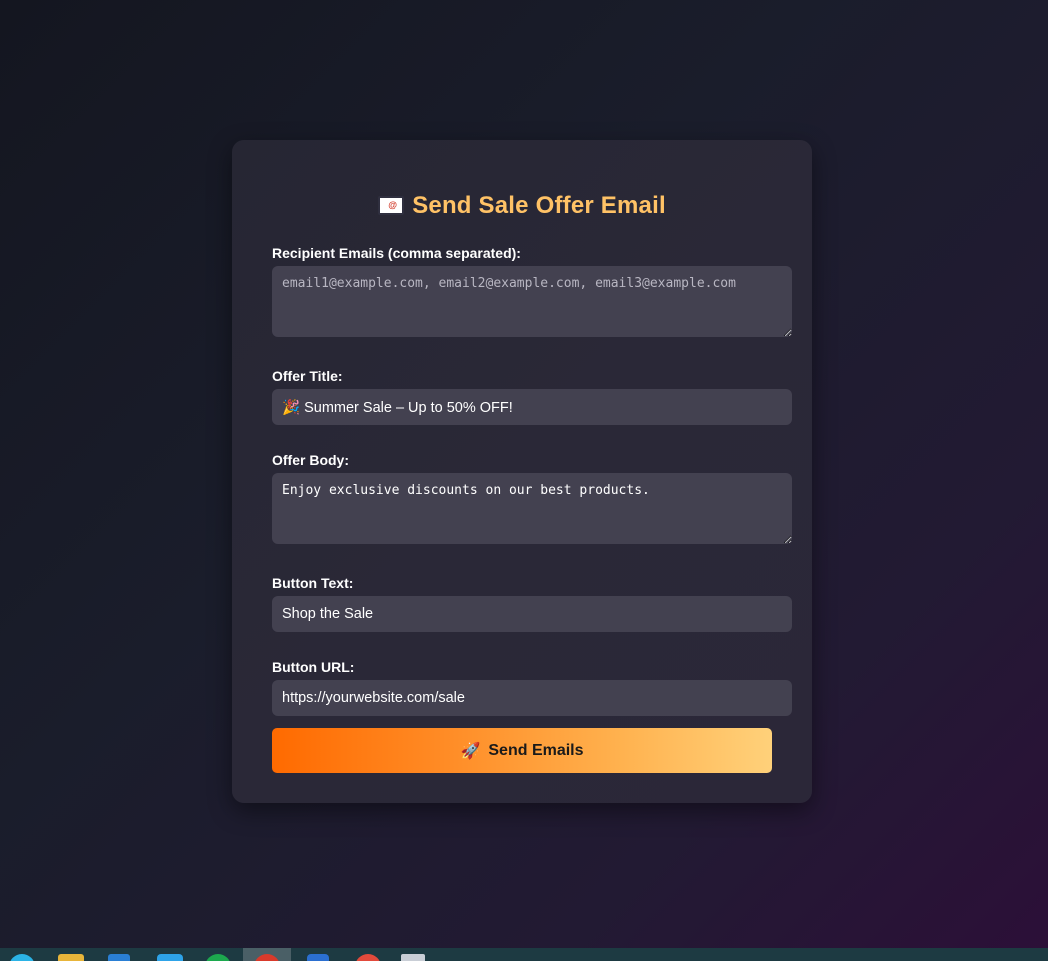 This screenshot has width=1048, height=961. I want to click on notepad-icon, so click(413, 957).